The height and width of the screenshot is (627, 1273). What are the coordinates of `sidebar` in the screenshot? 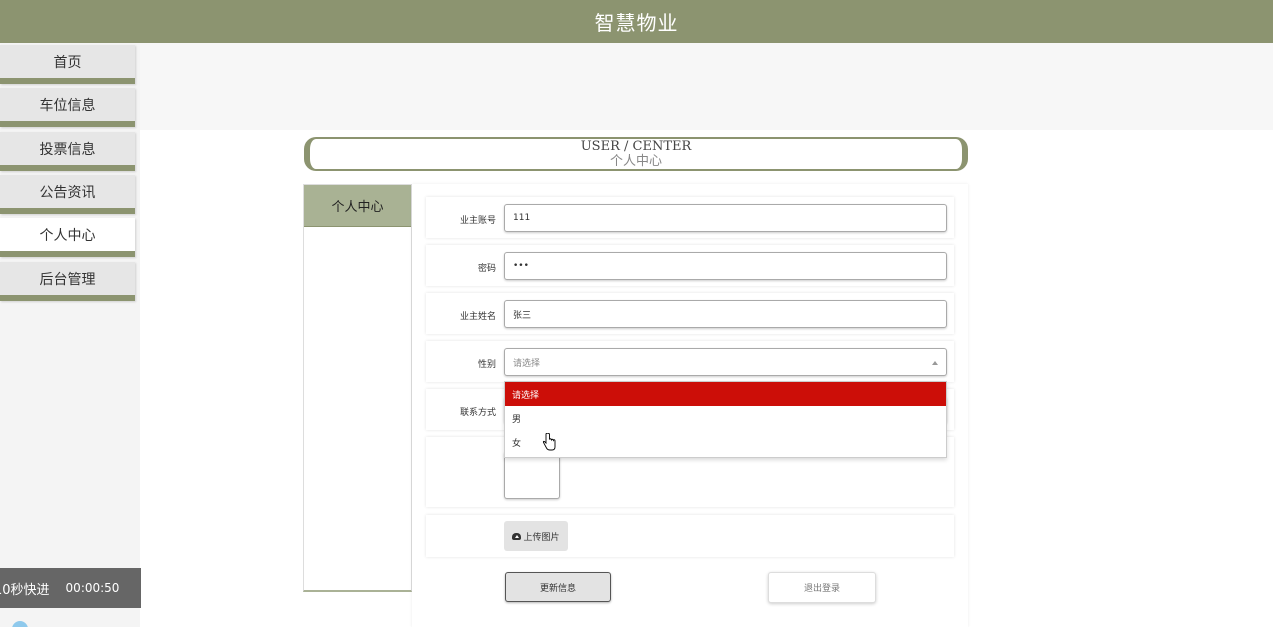 It's located at (70, 335).